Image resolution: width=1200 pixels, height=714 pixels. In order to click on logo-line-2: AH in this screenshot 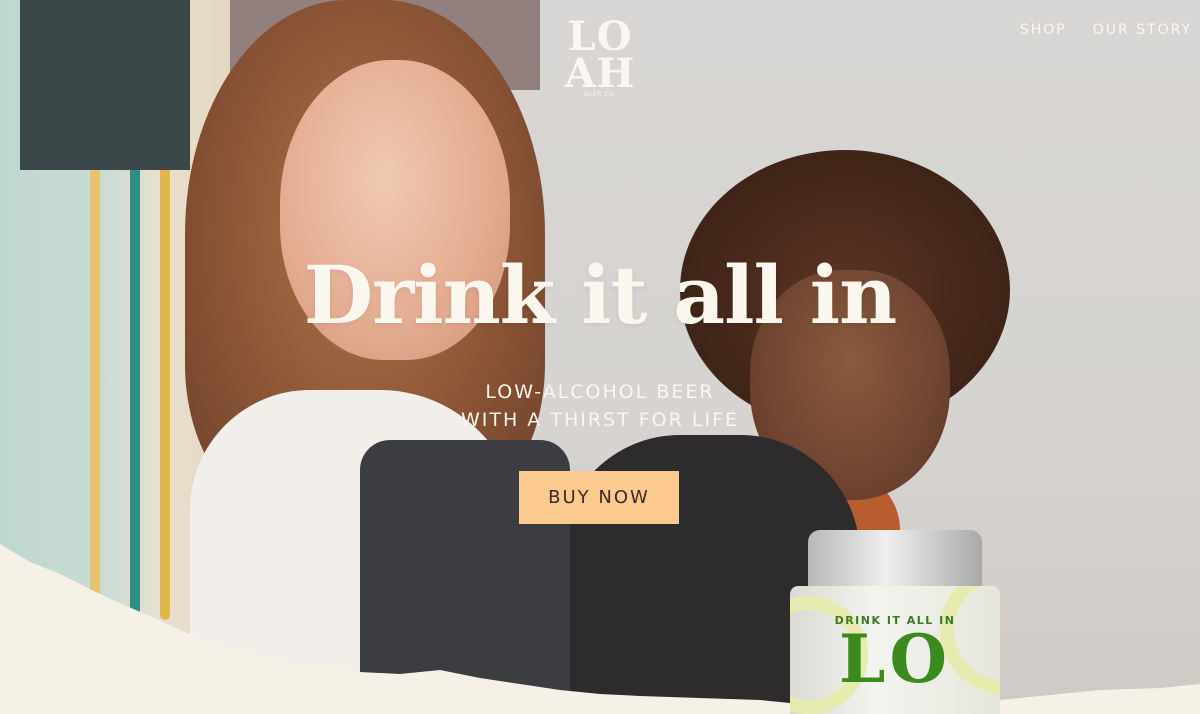, I will do `click(600, 73)`.